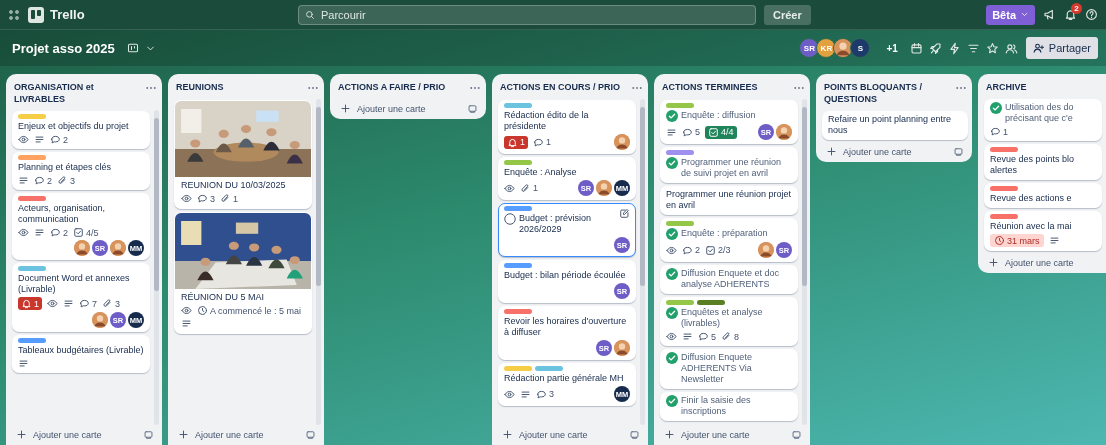  What do you see at coordinates (860, 48) in the screenshot?
I see `avatar: S` at bounding box center [860, 48].